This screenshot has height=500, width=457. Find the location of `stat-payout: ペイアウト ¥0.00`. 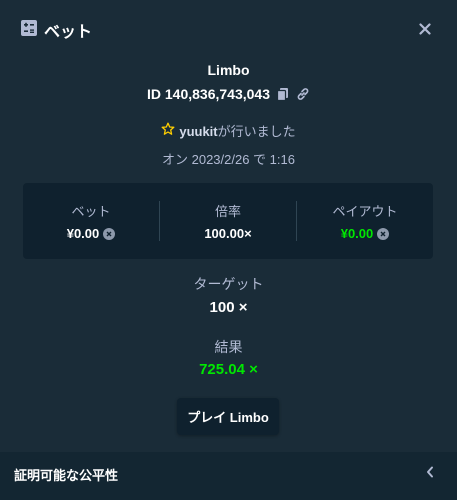

stat-payout: ペイアウト ¥0.00 is located at coordinates (365, 221).